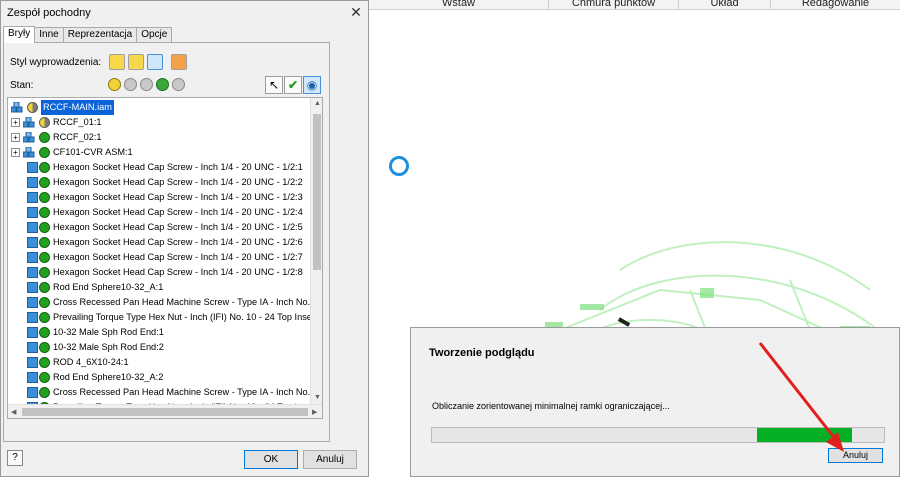 This screenshot has width=900, height=477. What do you see at coordinates (108, 347) in the screenshot?
I see `tree-item-label: 10-32 Male Sph Rod End:2` at bounding box center [108, 347].